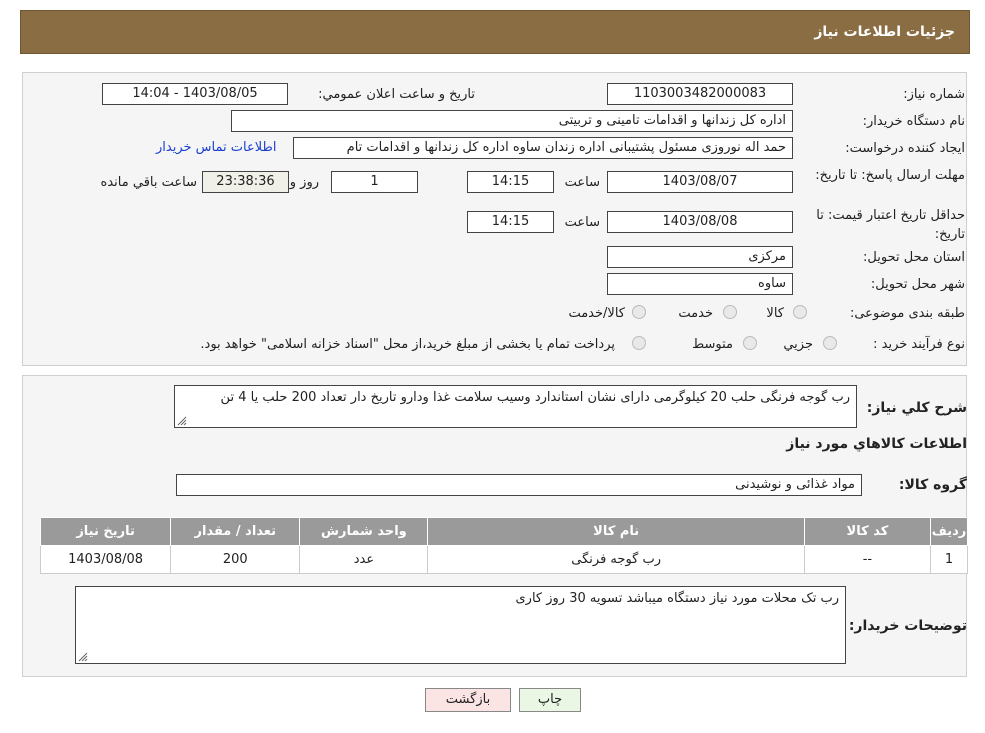  I want to click on category-service-text: خدمت, so click(695, 313).